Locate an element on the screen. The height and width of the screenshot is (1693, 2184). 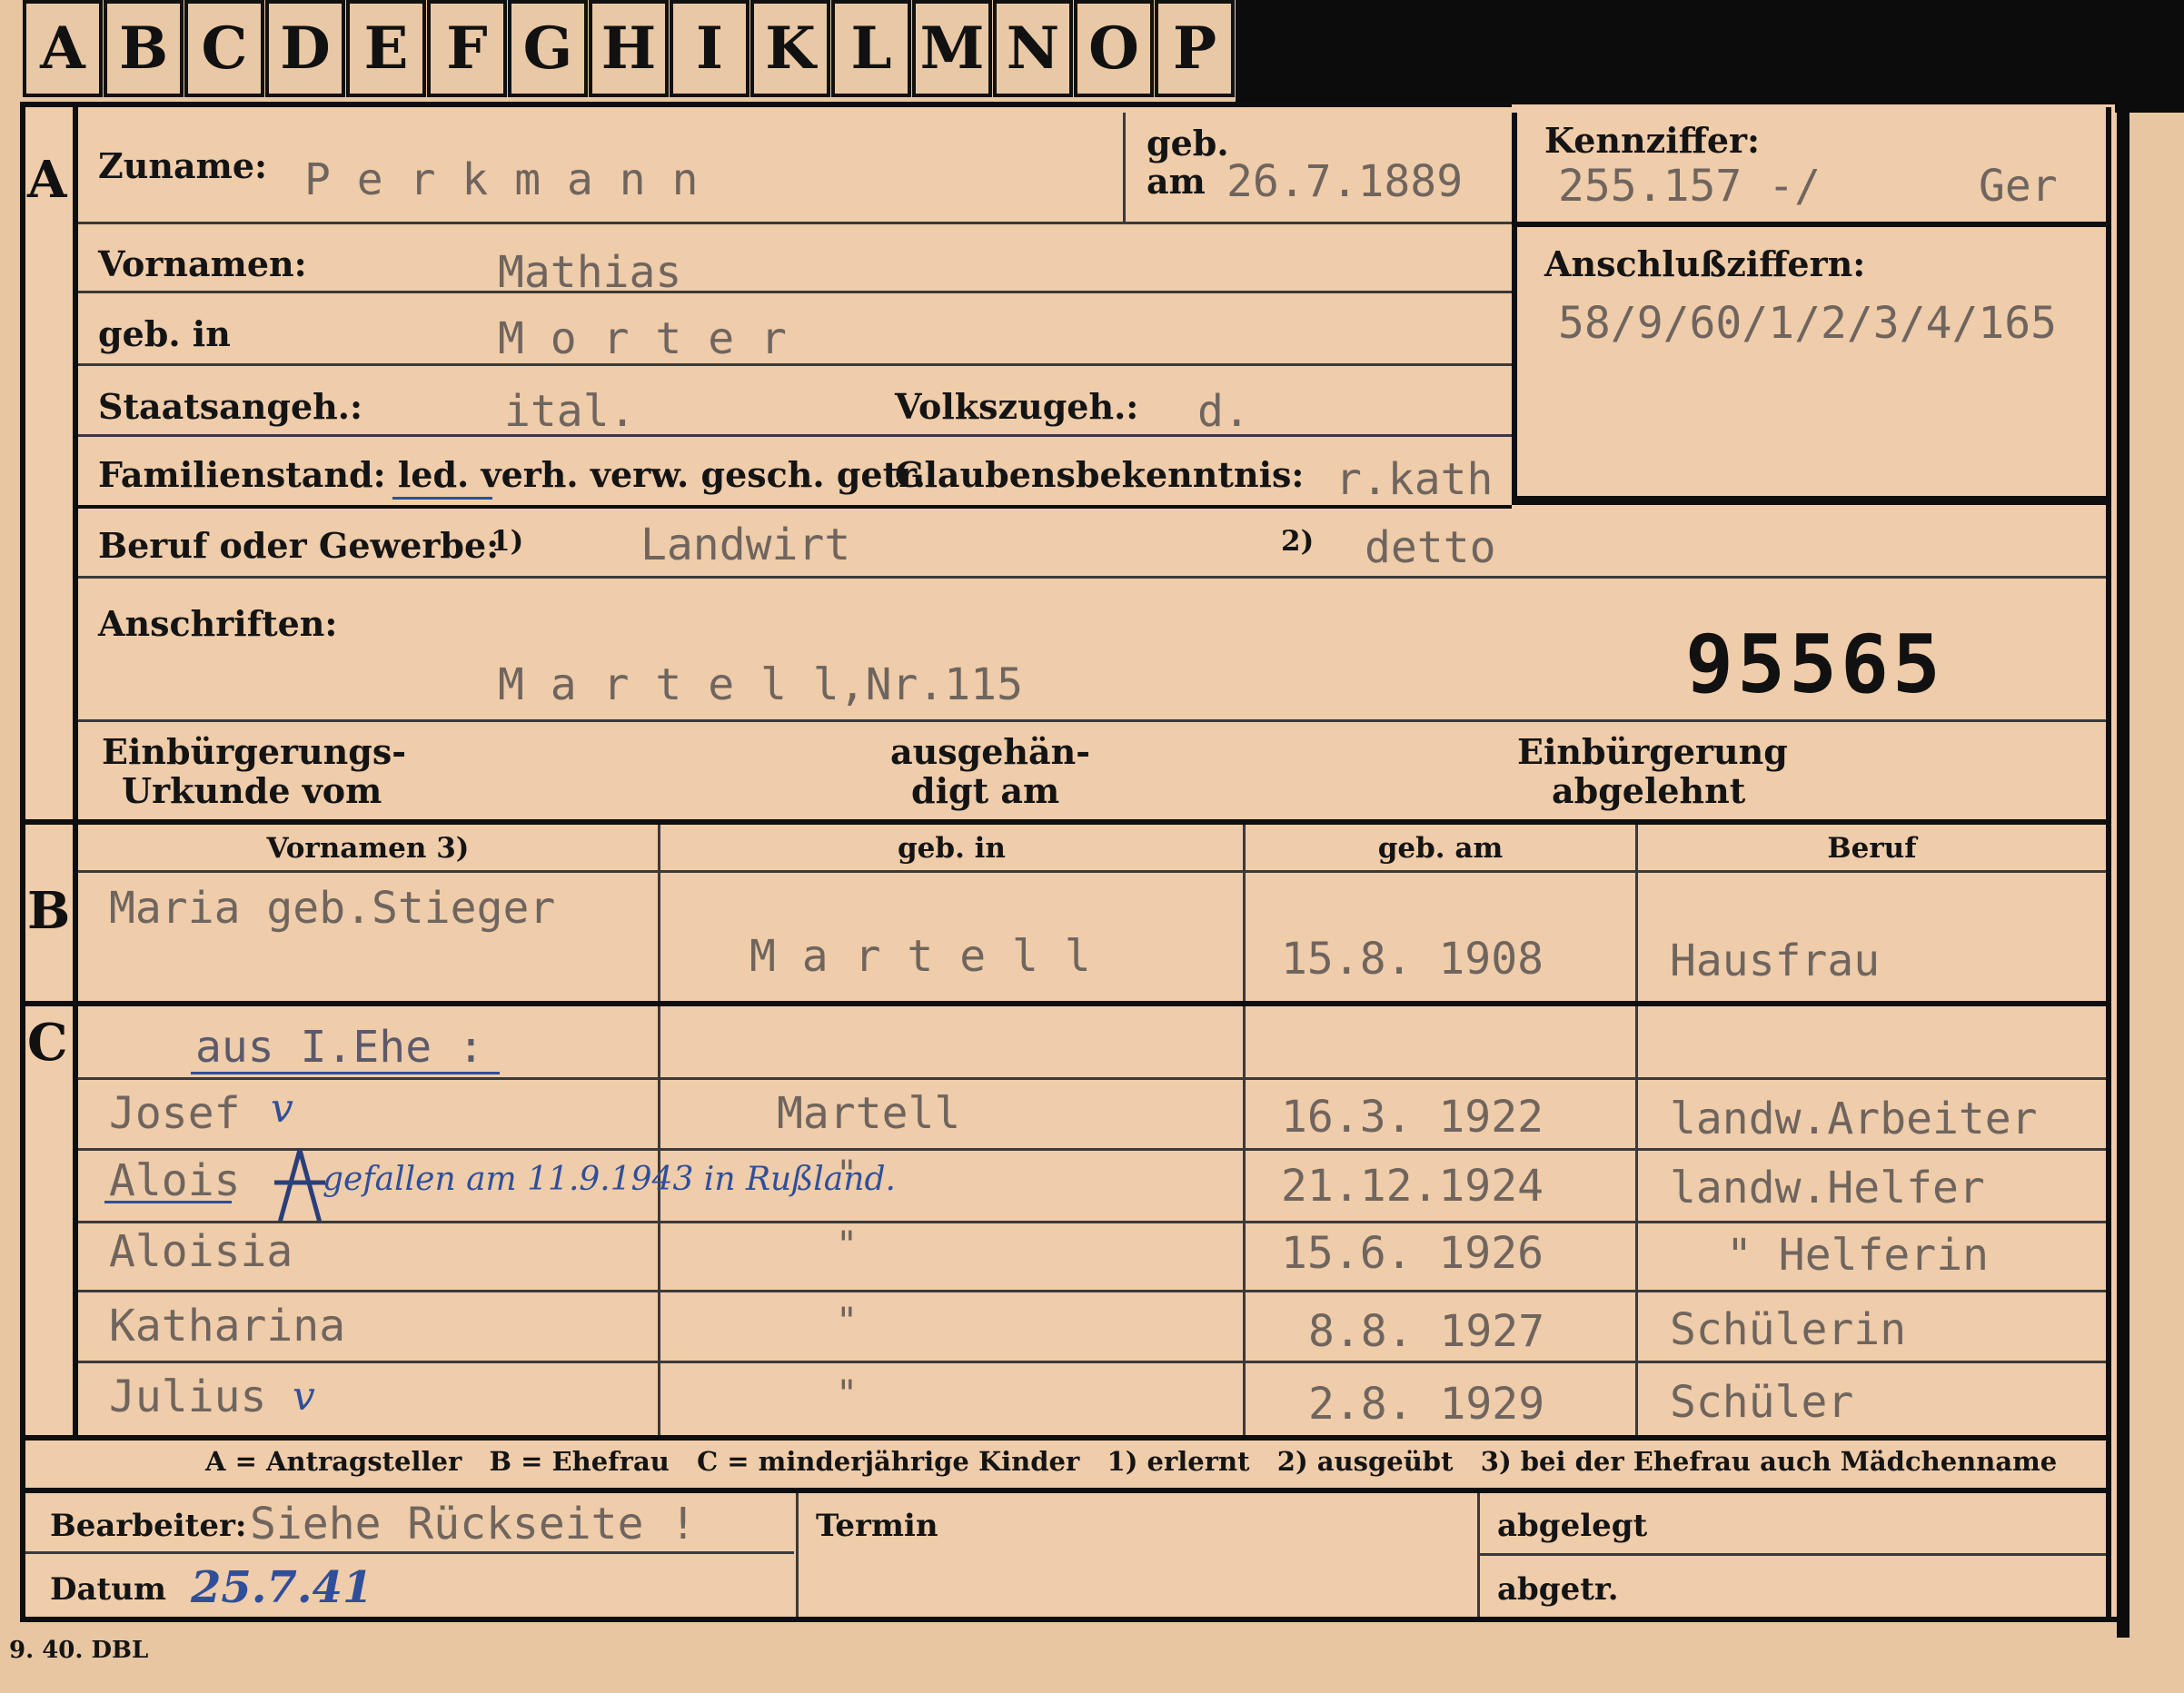
header-geb-am: geb. am is located at coordinates (1440, 848).